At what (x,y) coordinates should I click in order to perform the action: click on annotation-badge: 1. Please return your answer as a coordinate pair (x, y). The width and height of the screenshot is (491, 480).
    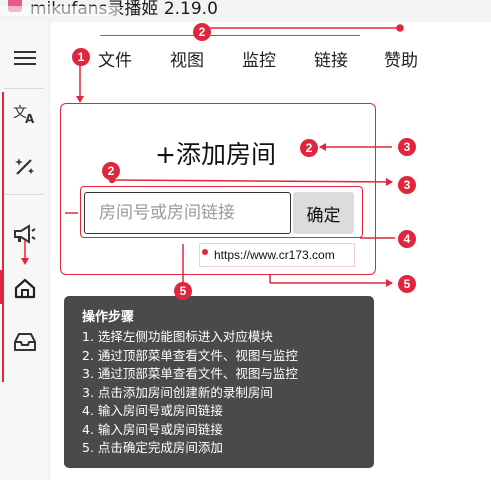
    Looking at the image, I should click on (81, 57).